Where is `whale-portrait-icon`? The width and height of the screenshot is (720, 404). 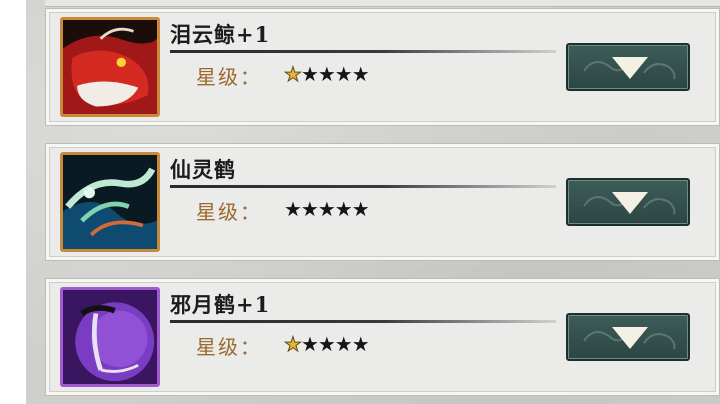
whale-portrait-icon is located at coordinates (110, 67).